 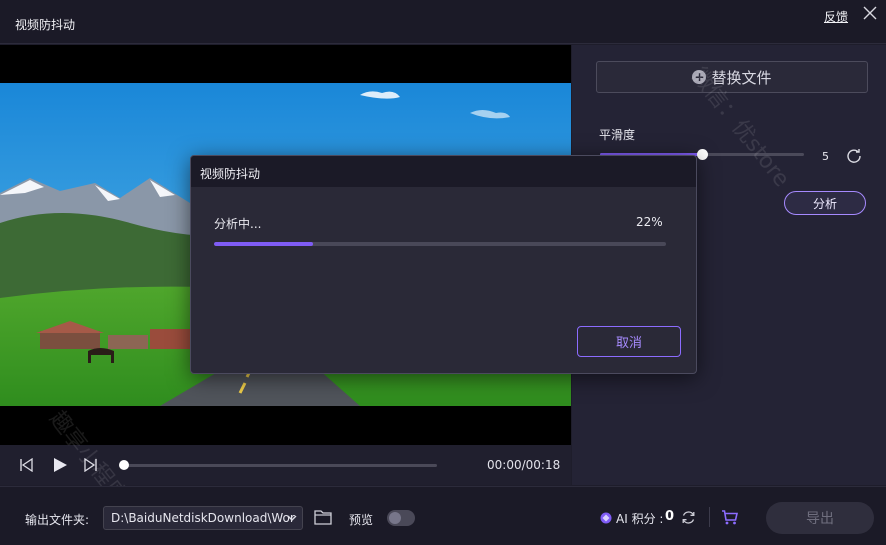 What do you see at coordinates (699, 77) in the screenshot?
I see `plus-circle-icon: +` at bounding box center [699, 77].